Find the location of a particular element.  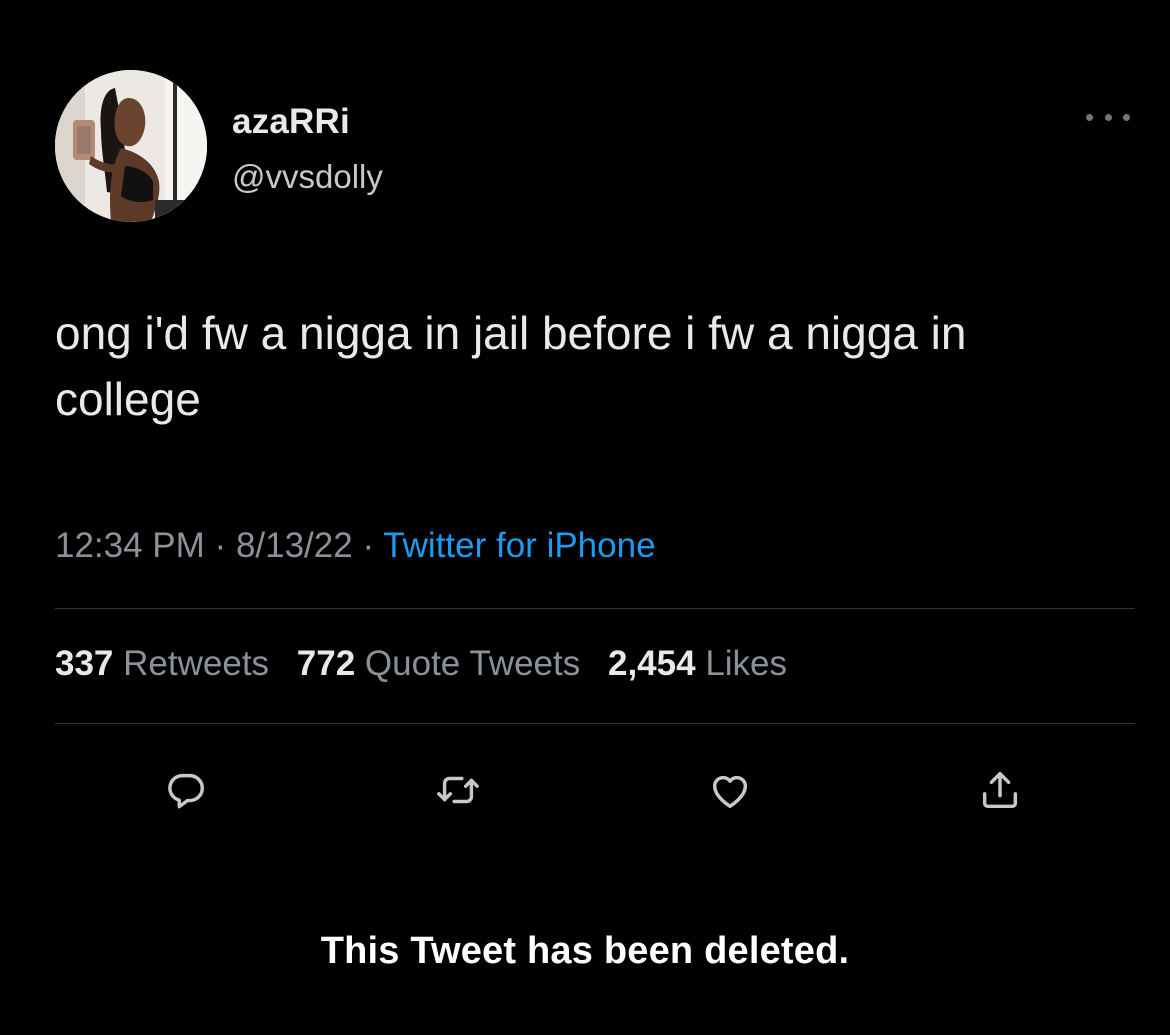

reply-icon is located at coordinates (186, 791).